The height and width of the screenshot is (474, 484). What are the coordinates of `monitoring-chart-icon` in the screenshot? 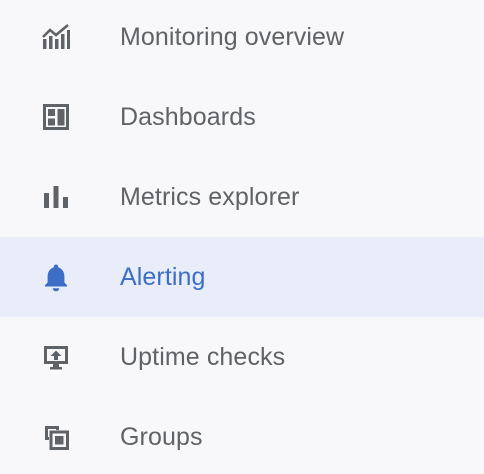 It's located at (56, 37).